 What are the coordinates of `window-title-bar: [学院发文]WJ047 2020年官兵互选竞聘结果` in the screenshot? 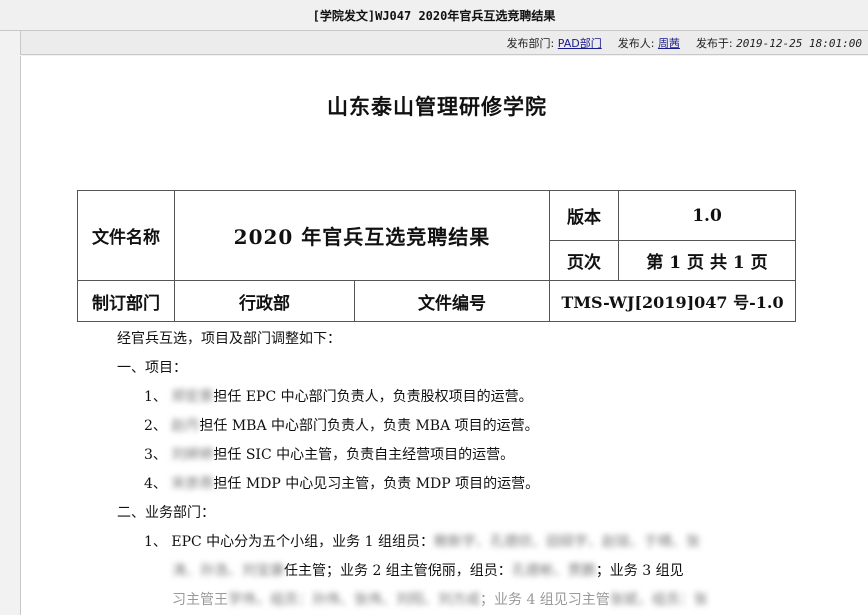 It's located at (434, 15).